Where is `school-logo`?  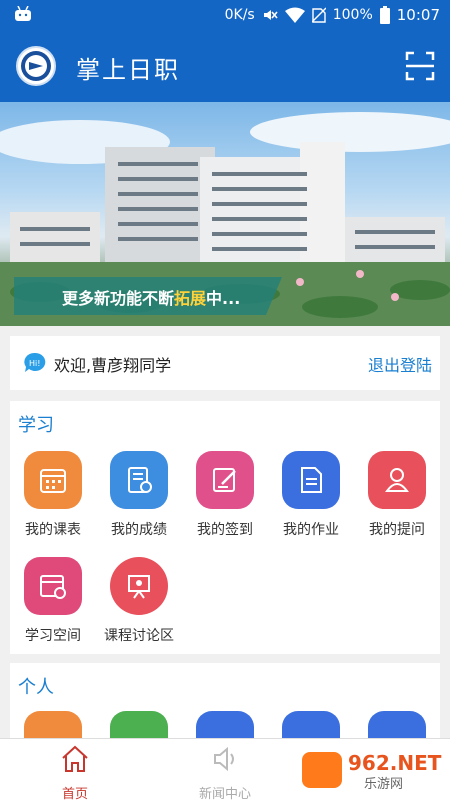
school-logo is located at coordinates (36, 66).